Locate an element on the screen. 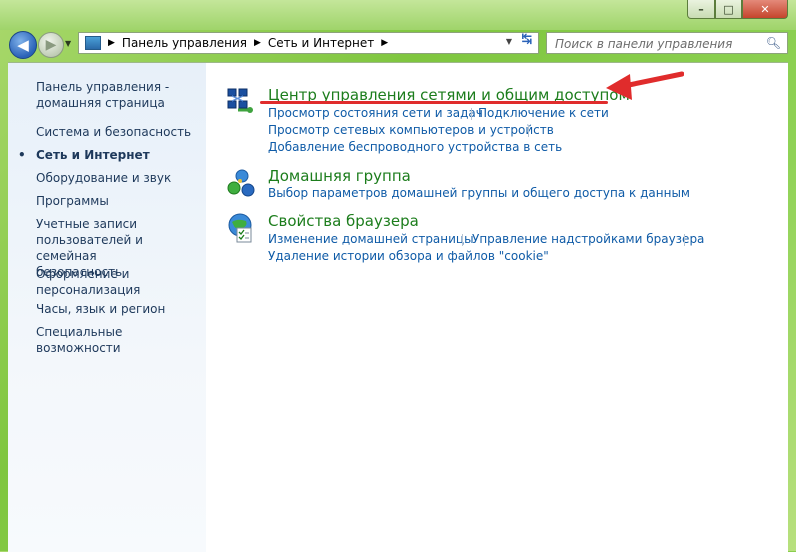  minimize-button: – is located at coordinates (701, 9).